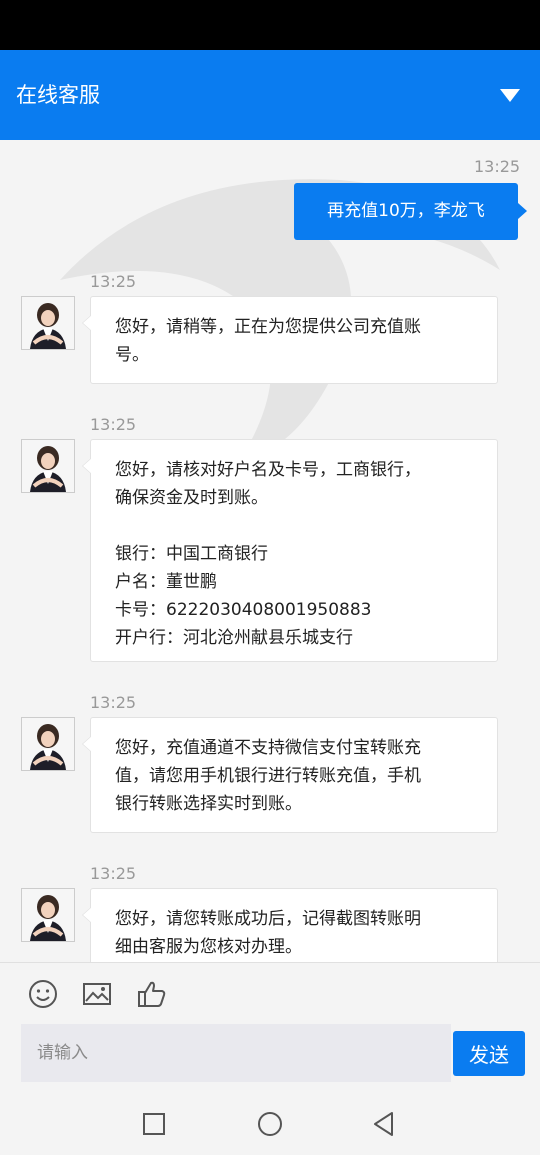 This screenshot has height=1155, width=540. What do you see at coordinates (152, 994) in the screenshot?
I see `thumbs-up-icon` at bounding box center [152, 994].